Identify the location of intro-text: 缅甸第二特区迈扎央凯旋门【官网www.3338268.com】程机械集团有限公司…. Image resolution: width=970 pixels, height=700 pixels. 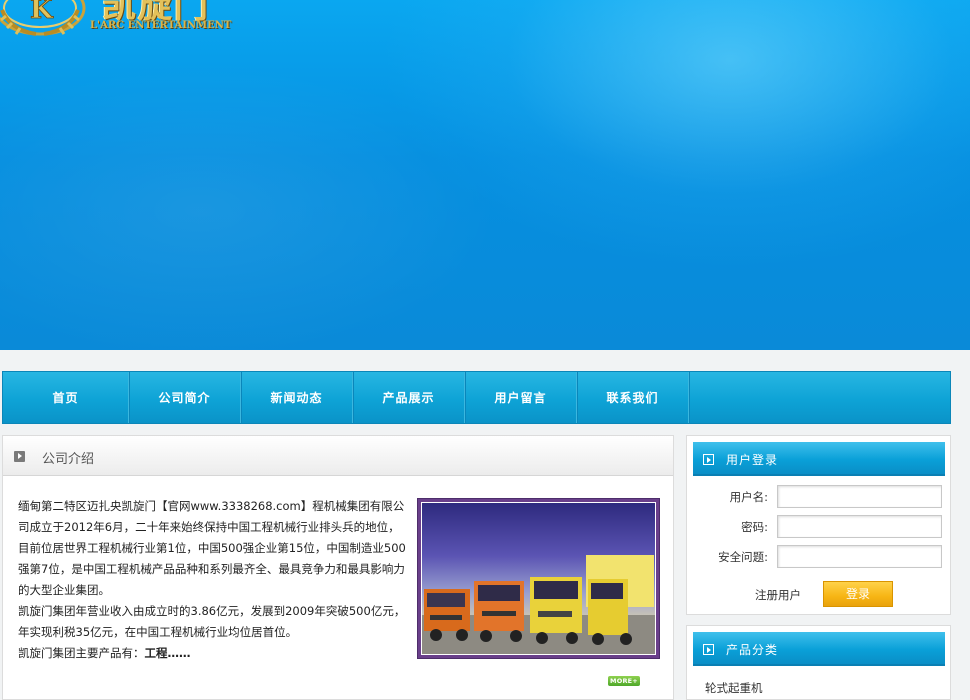
(213, 580).